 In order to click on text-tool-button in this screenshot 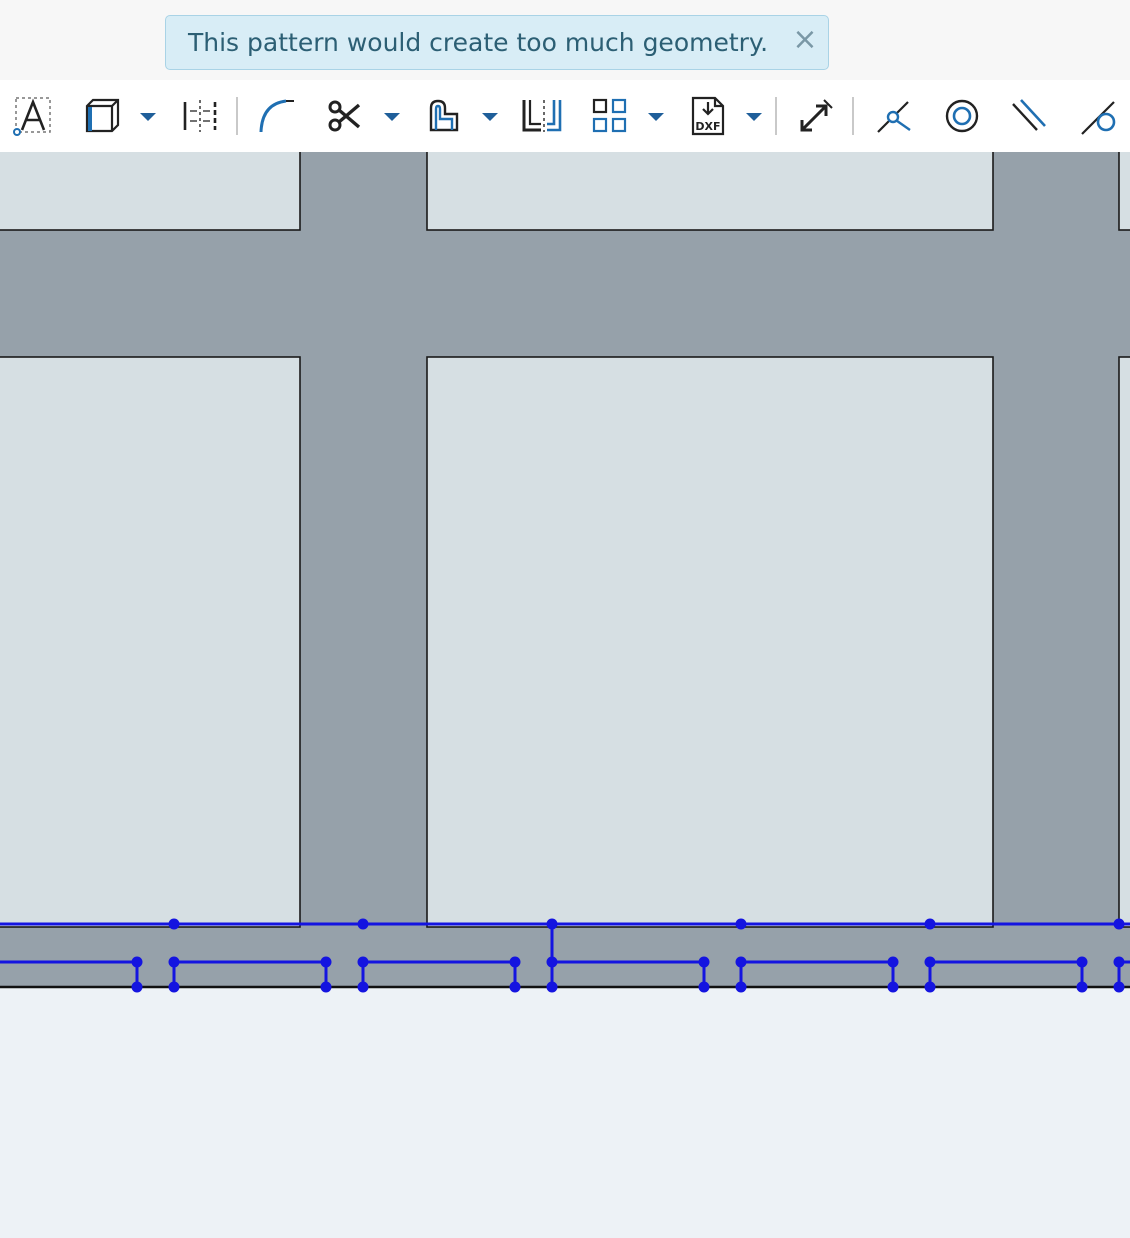, I will do `click(33, 116)`.